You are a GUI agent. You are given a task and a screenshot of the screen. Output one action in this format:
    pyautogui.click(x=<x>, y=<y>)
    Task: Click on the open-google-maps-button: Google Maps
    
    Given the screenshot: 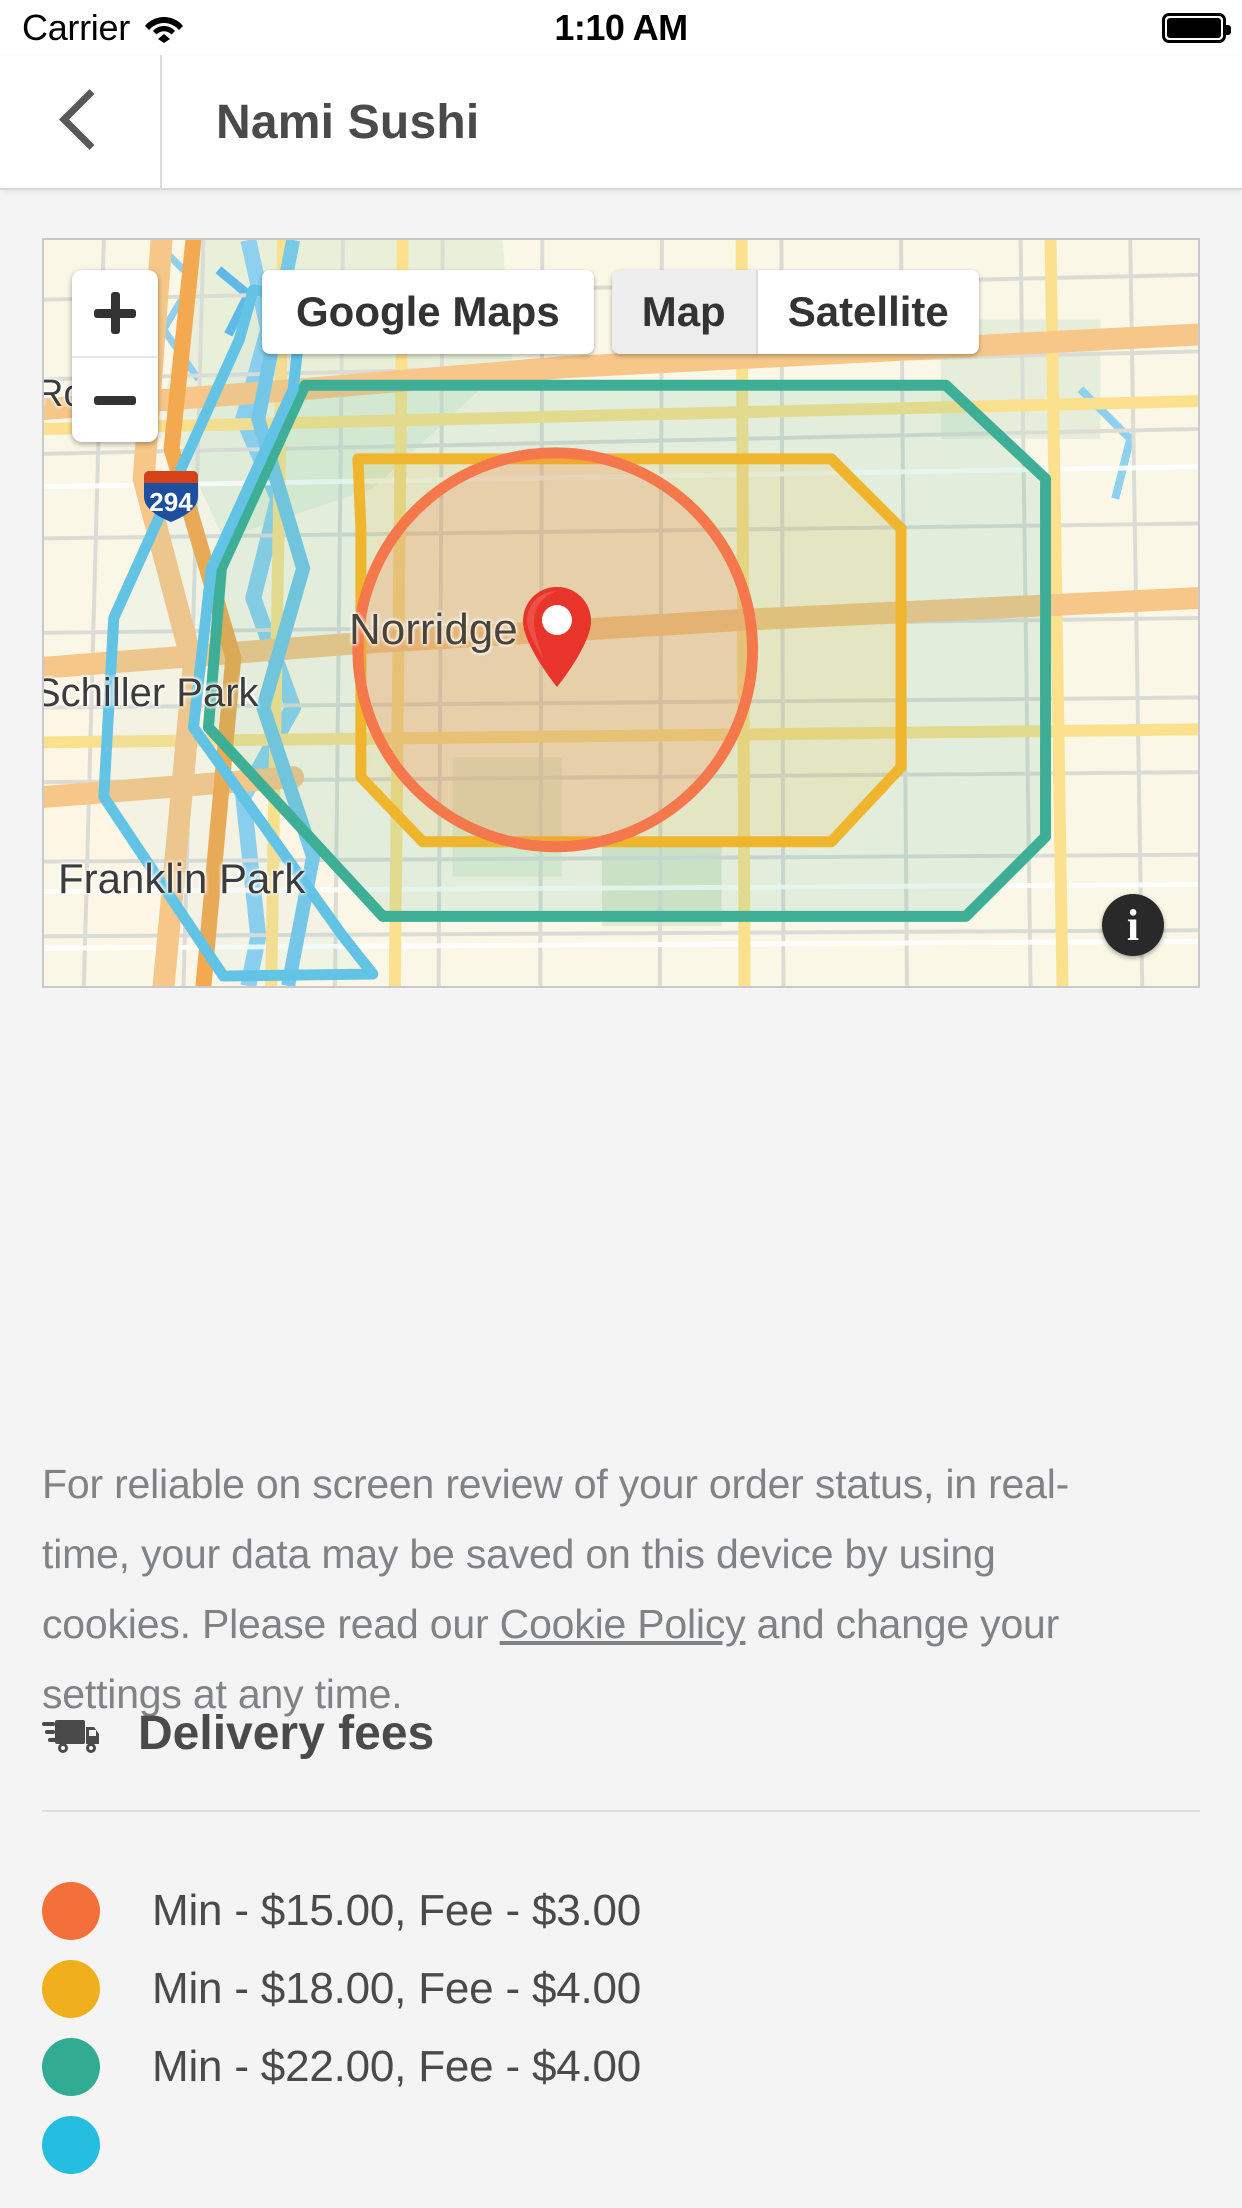 What is the action you would take?
    pyautogui.click(x=428, y=312)
    